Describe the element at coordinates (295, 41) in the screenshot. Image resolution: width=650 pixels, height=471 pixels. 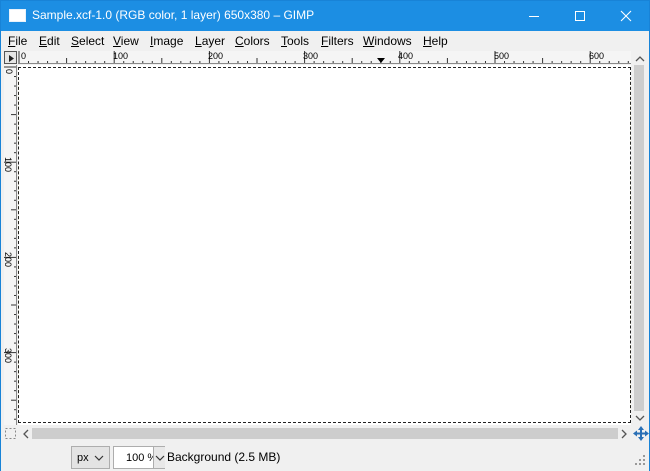
I see `menu-tools: Tools` at that location.